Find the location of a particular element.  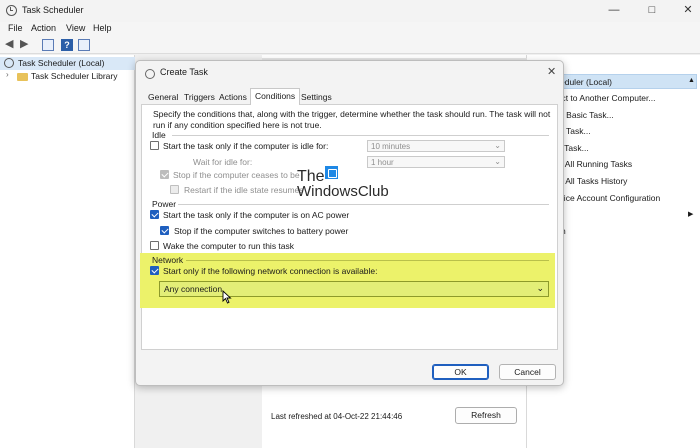

refresh-button: Refresh is located at coordinates (486, 415).